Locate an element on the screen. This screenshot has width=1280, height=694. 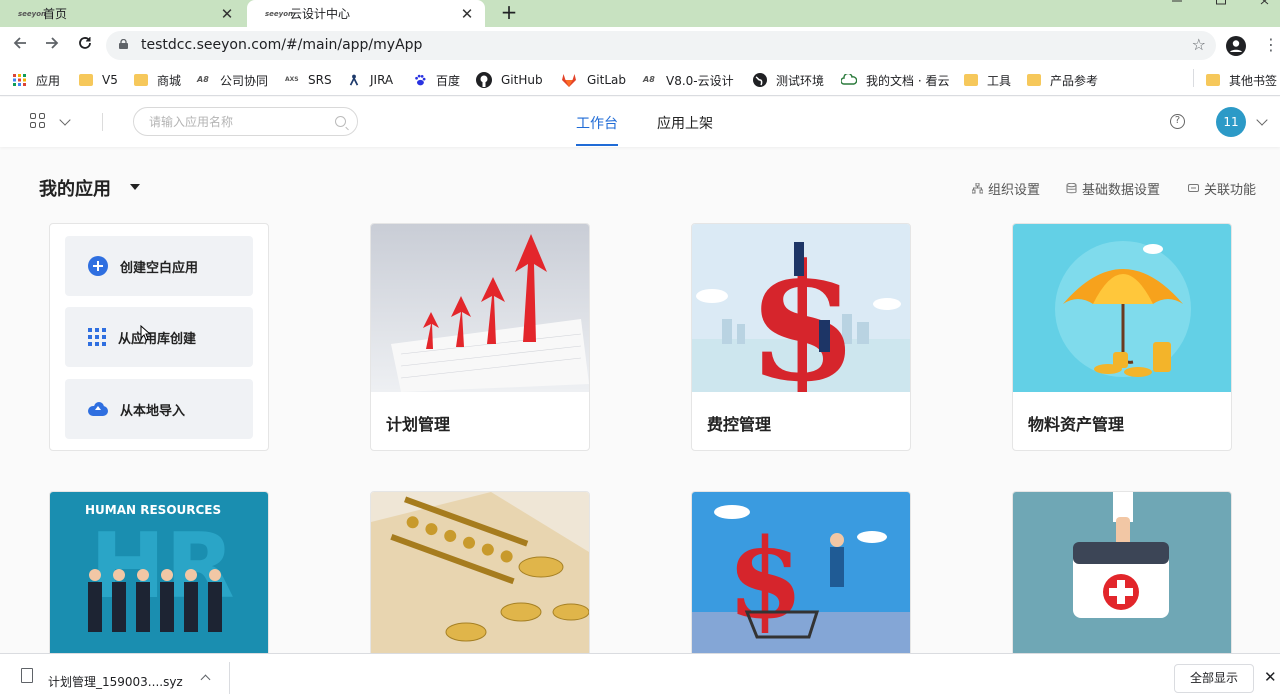
bookmark-star-icon: ☆ is located at coordinates (1199, 44).